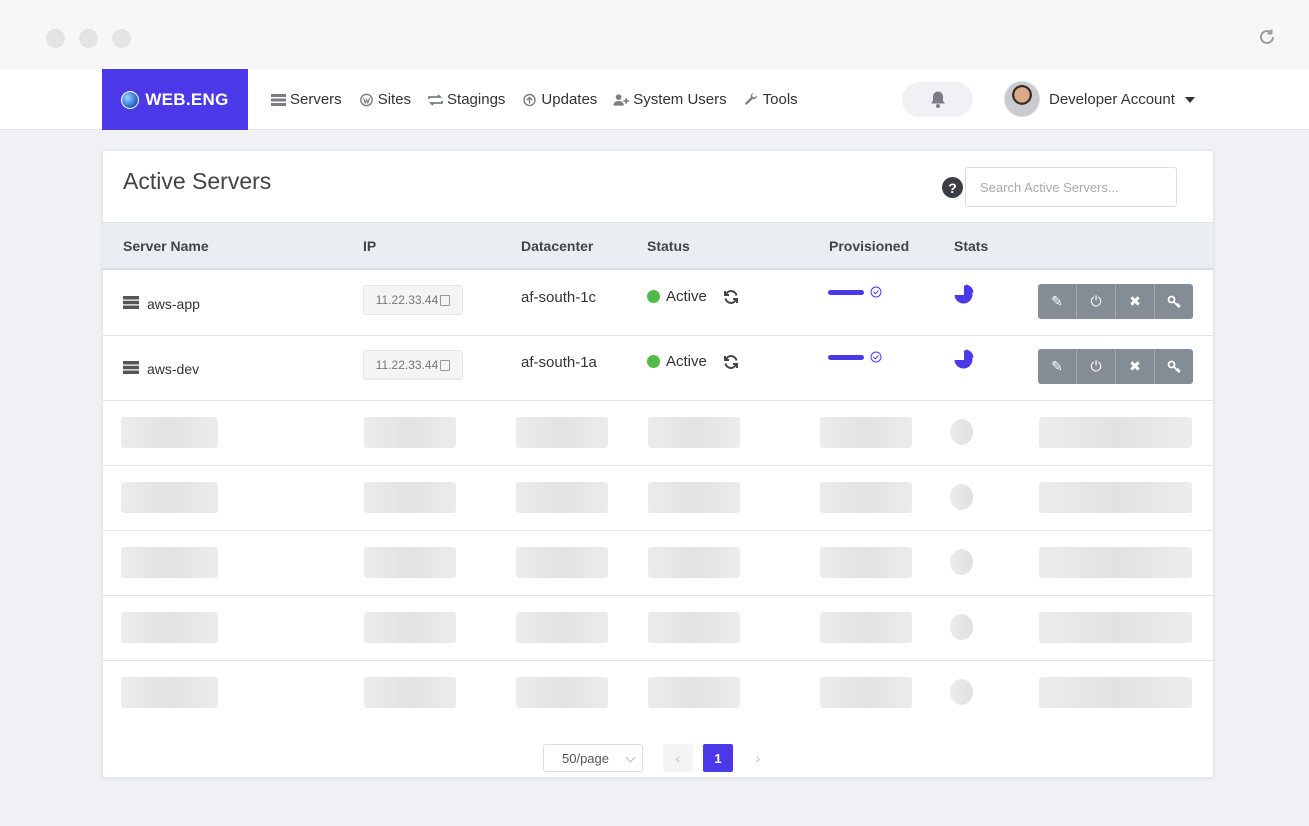 This screenshot has width=1309, height=826. Describe the element at coordinates (366, 99) in the screenshot. I see `wordpress-icon` at that location.